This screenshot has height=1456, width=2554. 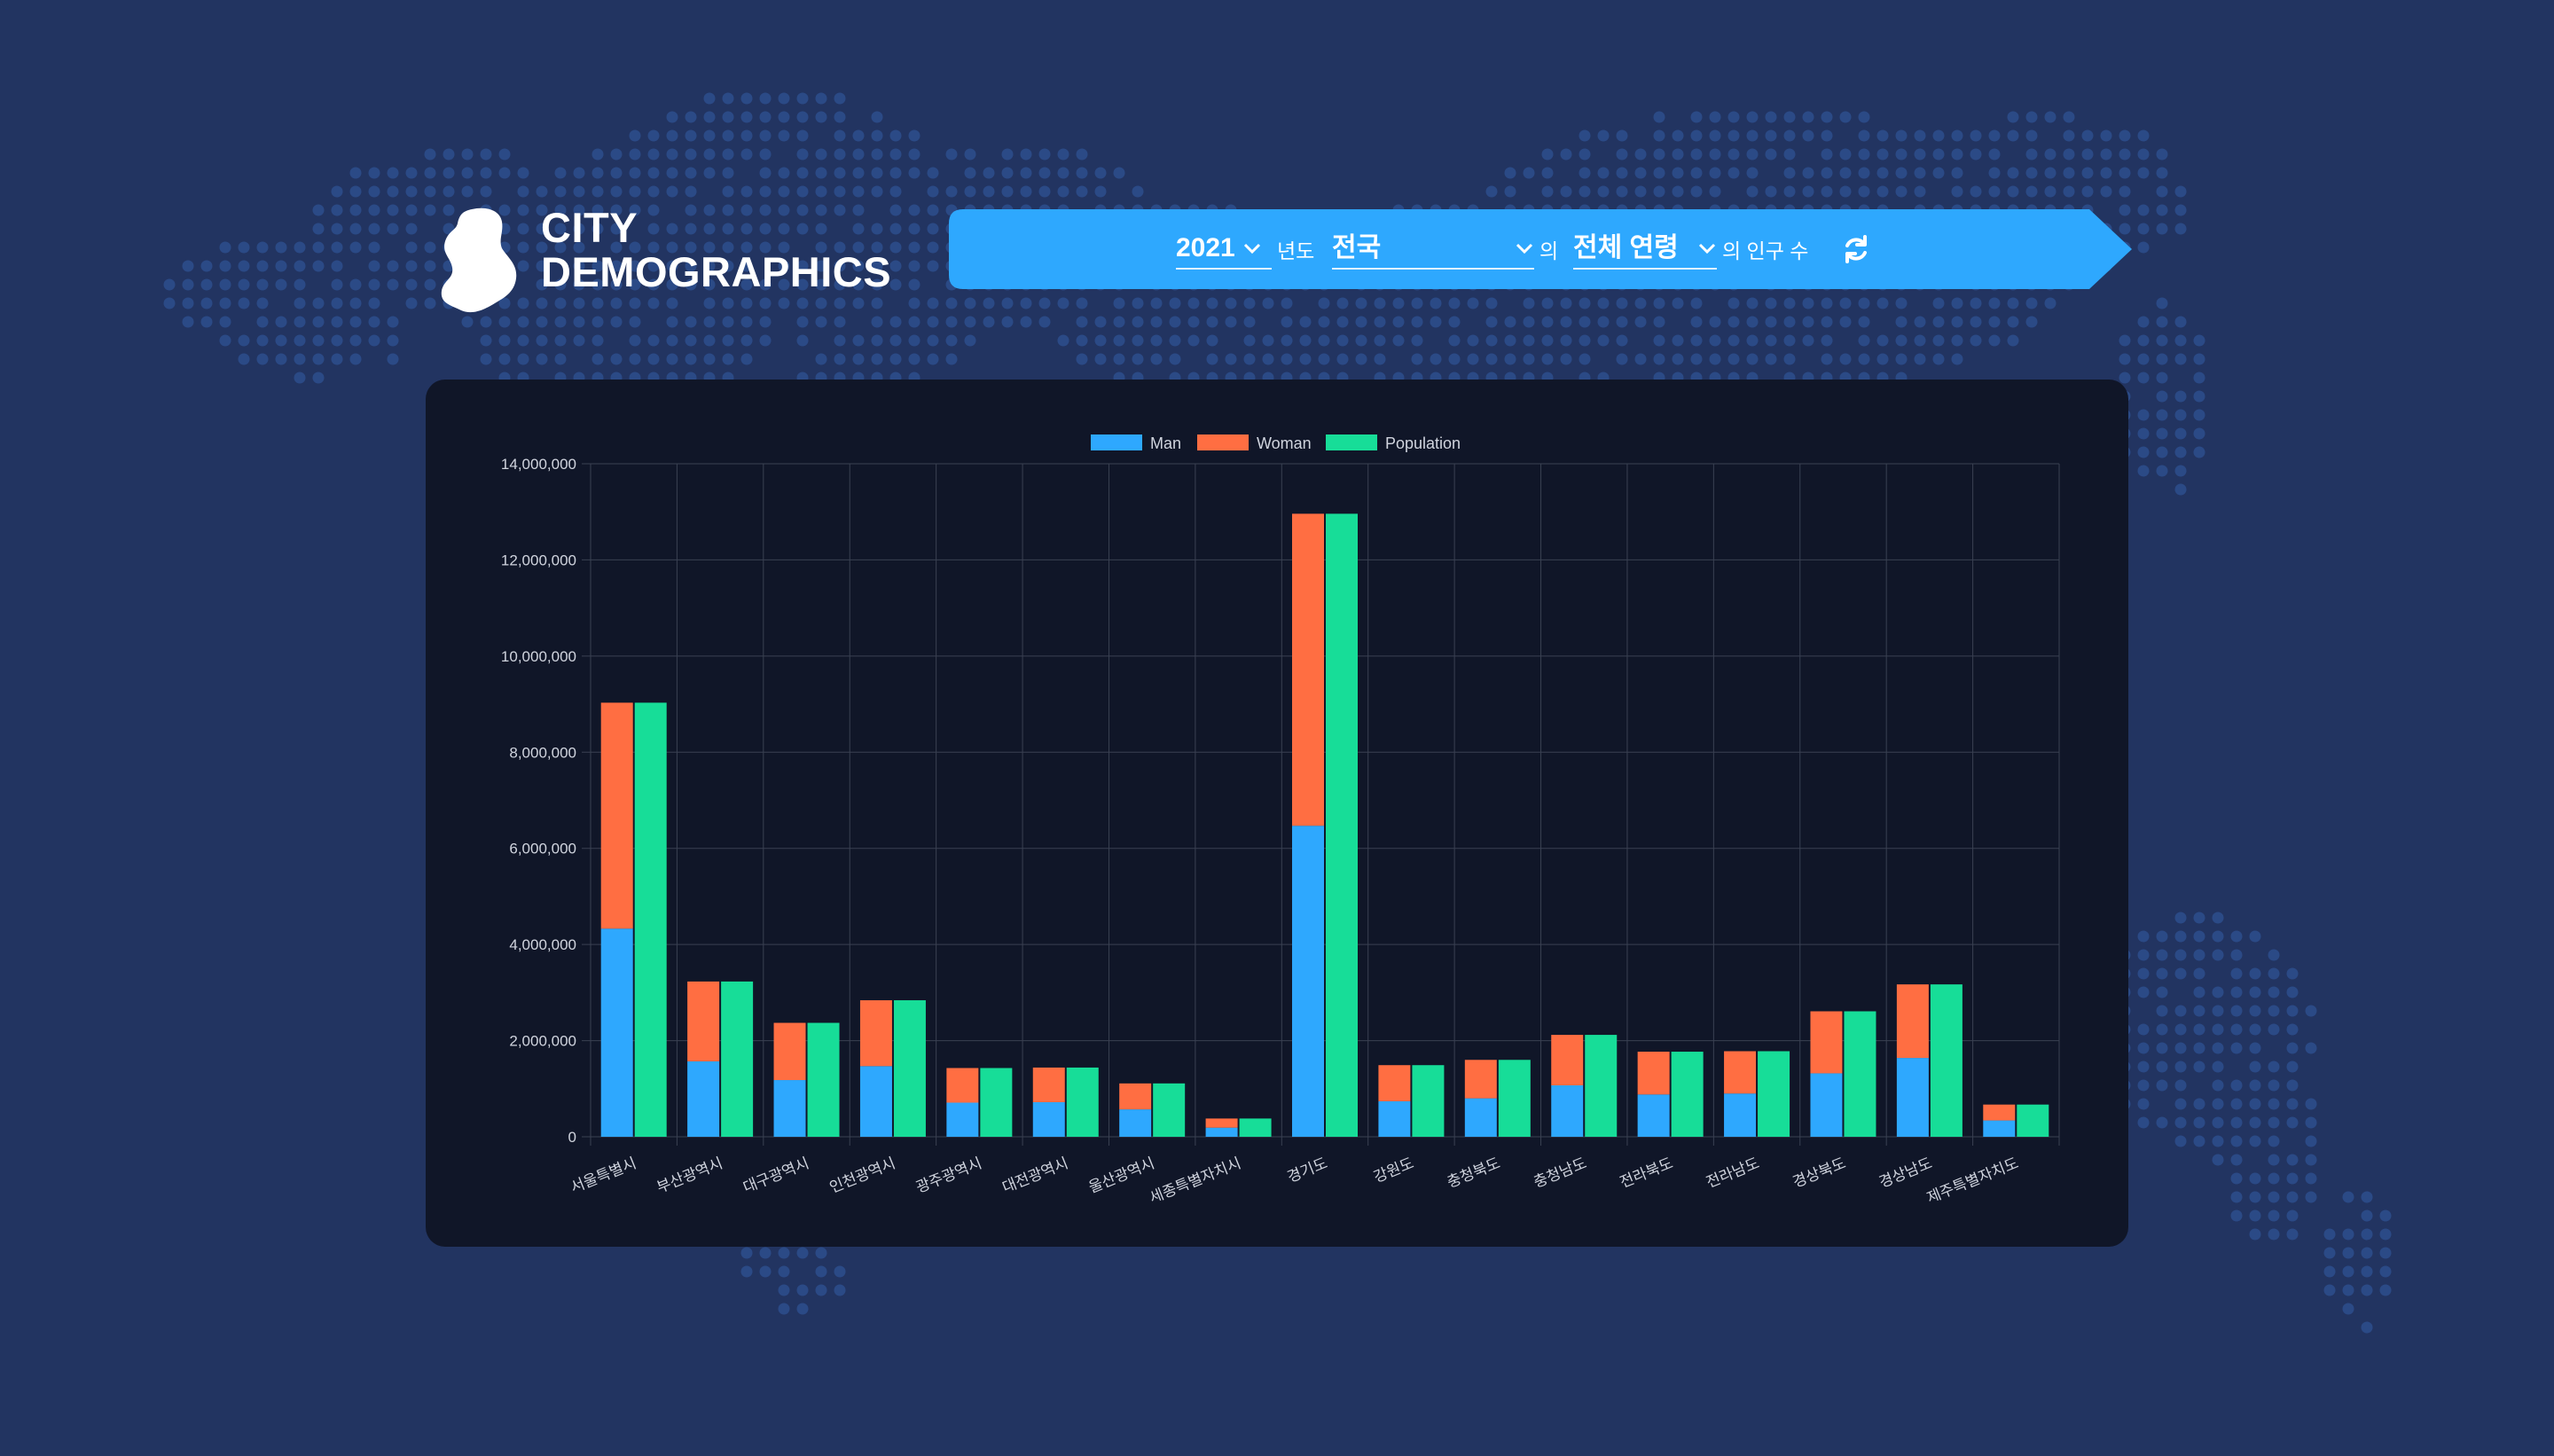 What do you see at coordinates (1433, 249) in the screenshot?
I see `region-select: 전국` at bounding box center [1433, 249].